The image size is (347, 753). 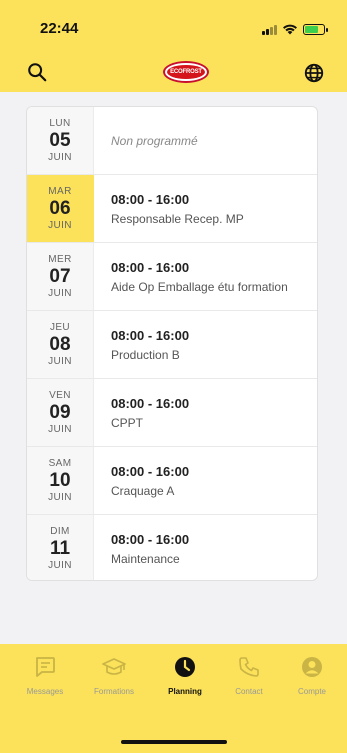 I want to click on day-number: 05, so click(x=60, y=140).